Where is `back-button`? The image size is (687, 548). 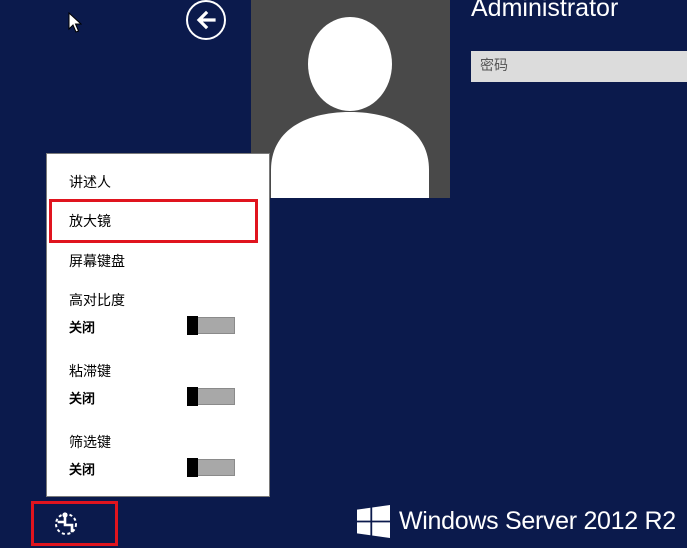
back-button is located at coordinates (206, 20).